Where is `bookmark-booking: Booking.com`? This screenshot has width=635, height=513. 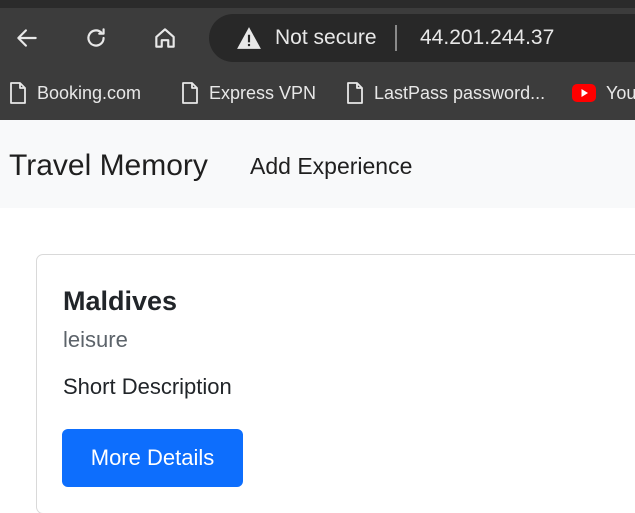
bookmark-booking: Booking.com is located at coordinates (75, 93).